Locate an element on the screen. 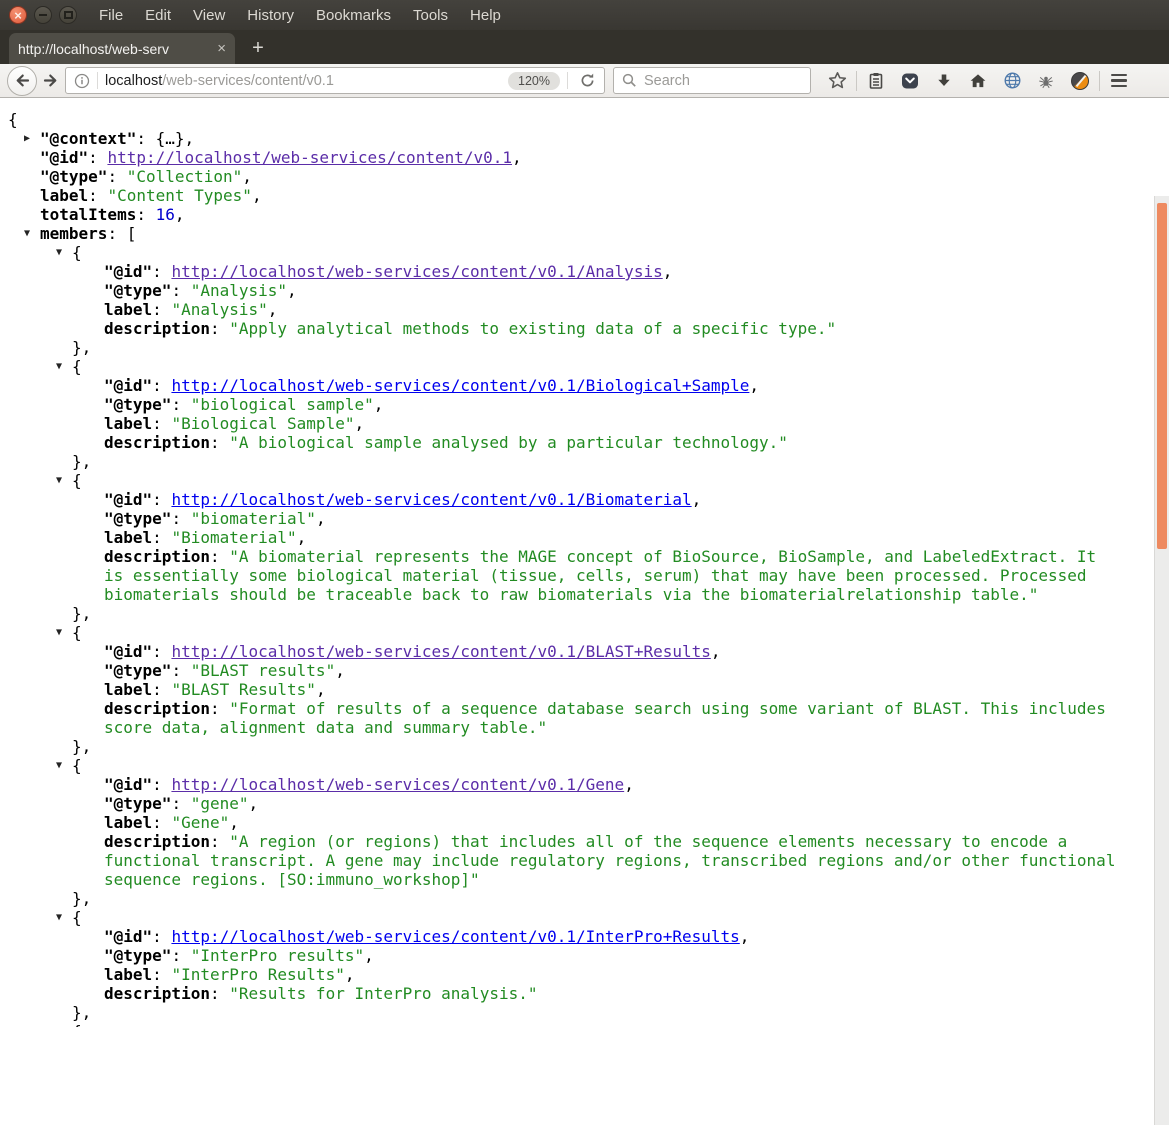  window-minimize-button is located at coordinates (43, 15).